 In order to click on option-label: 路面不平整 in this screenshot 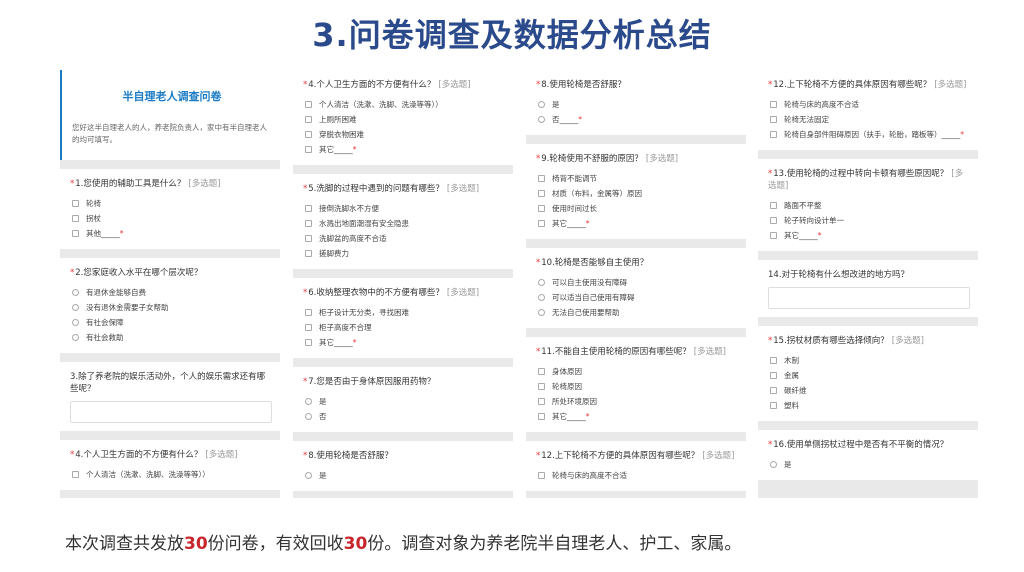, I will do `click(803, 205)`.